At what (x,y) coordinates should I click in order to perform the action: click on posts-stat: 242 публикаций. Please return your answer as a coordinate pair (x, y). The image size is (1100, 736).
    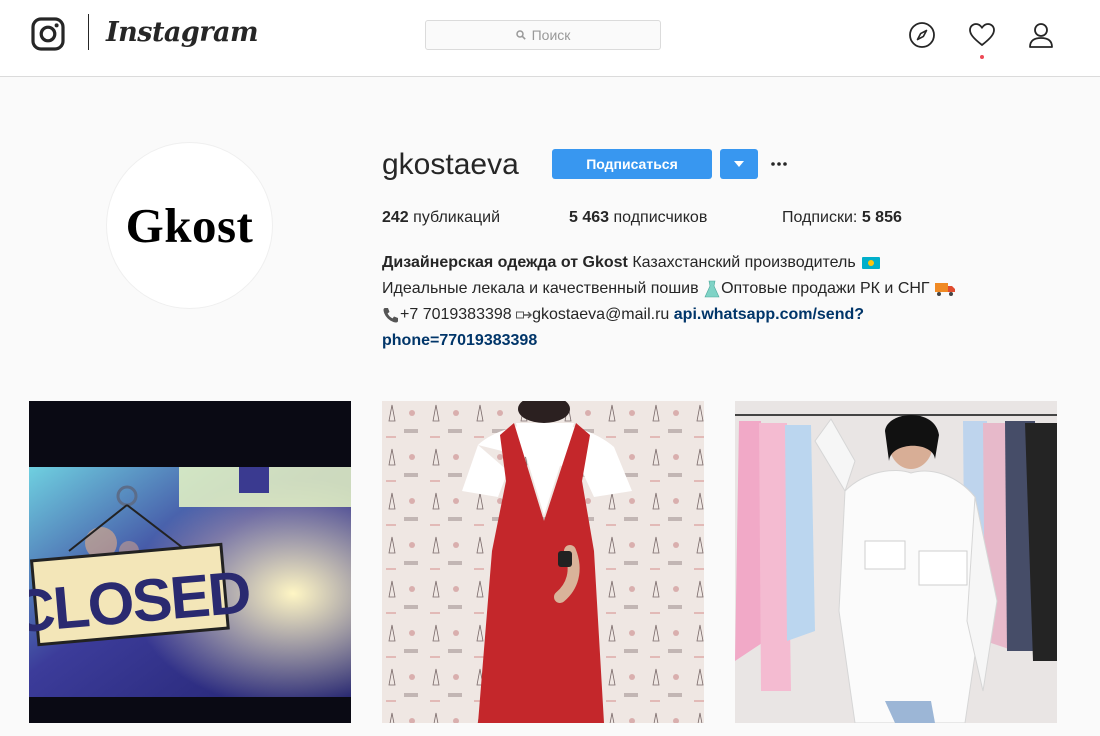
    Looking at the image, I should click on (441, 218).